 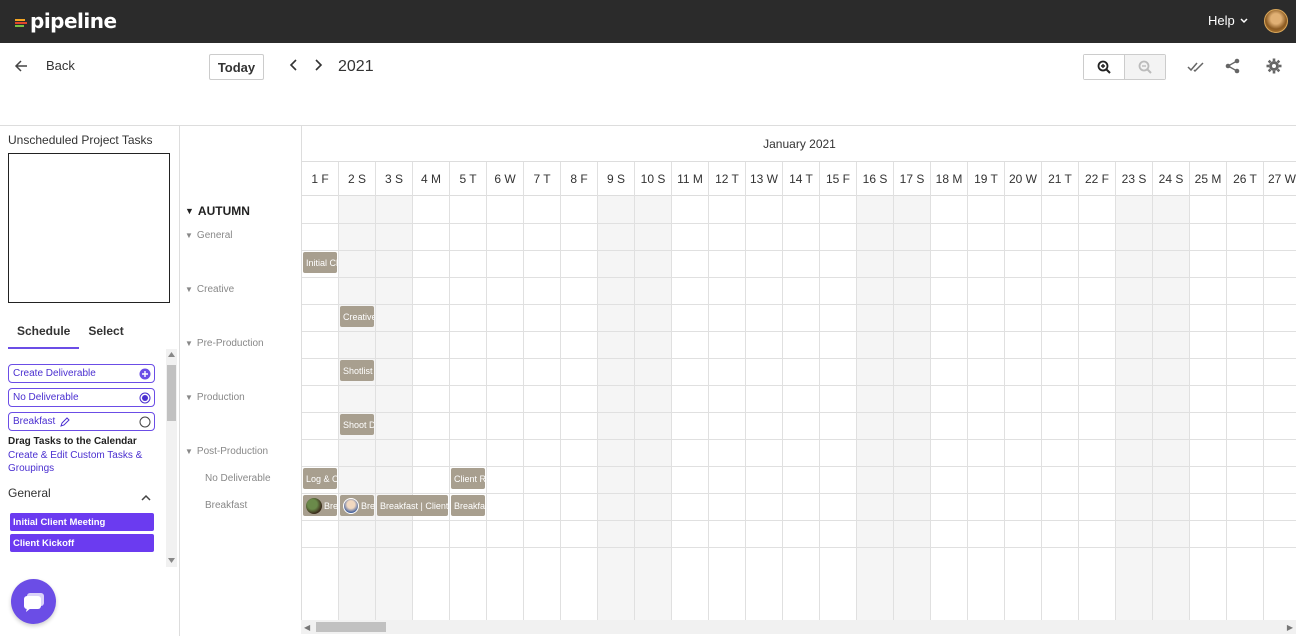 I want to click on event-initial-client-meeting: Initial Client Meeting, so click(x=320, y=262).